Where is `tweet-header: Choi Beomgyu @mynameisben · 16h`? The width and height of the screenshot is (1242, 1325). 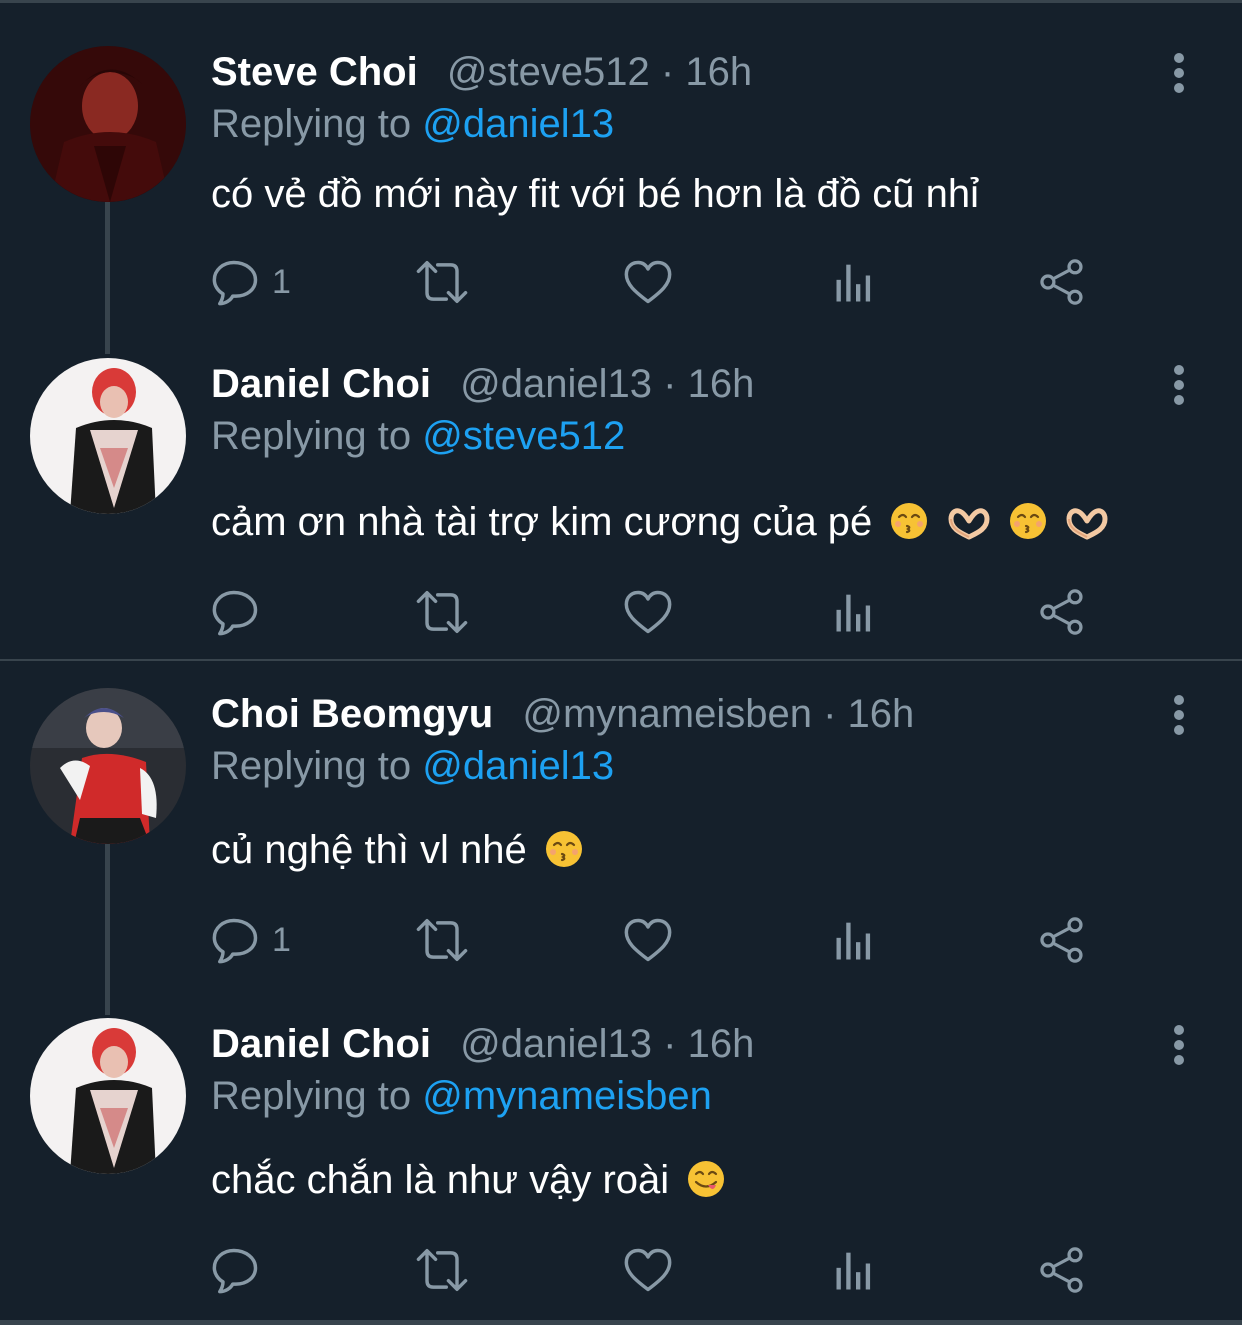 tweet-header: Choi Beomgyu @mynameisben · 16h is located at coordinates (562, 714).